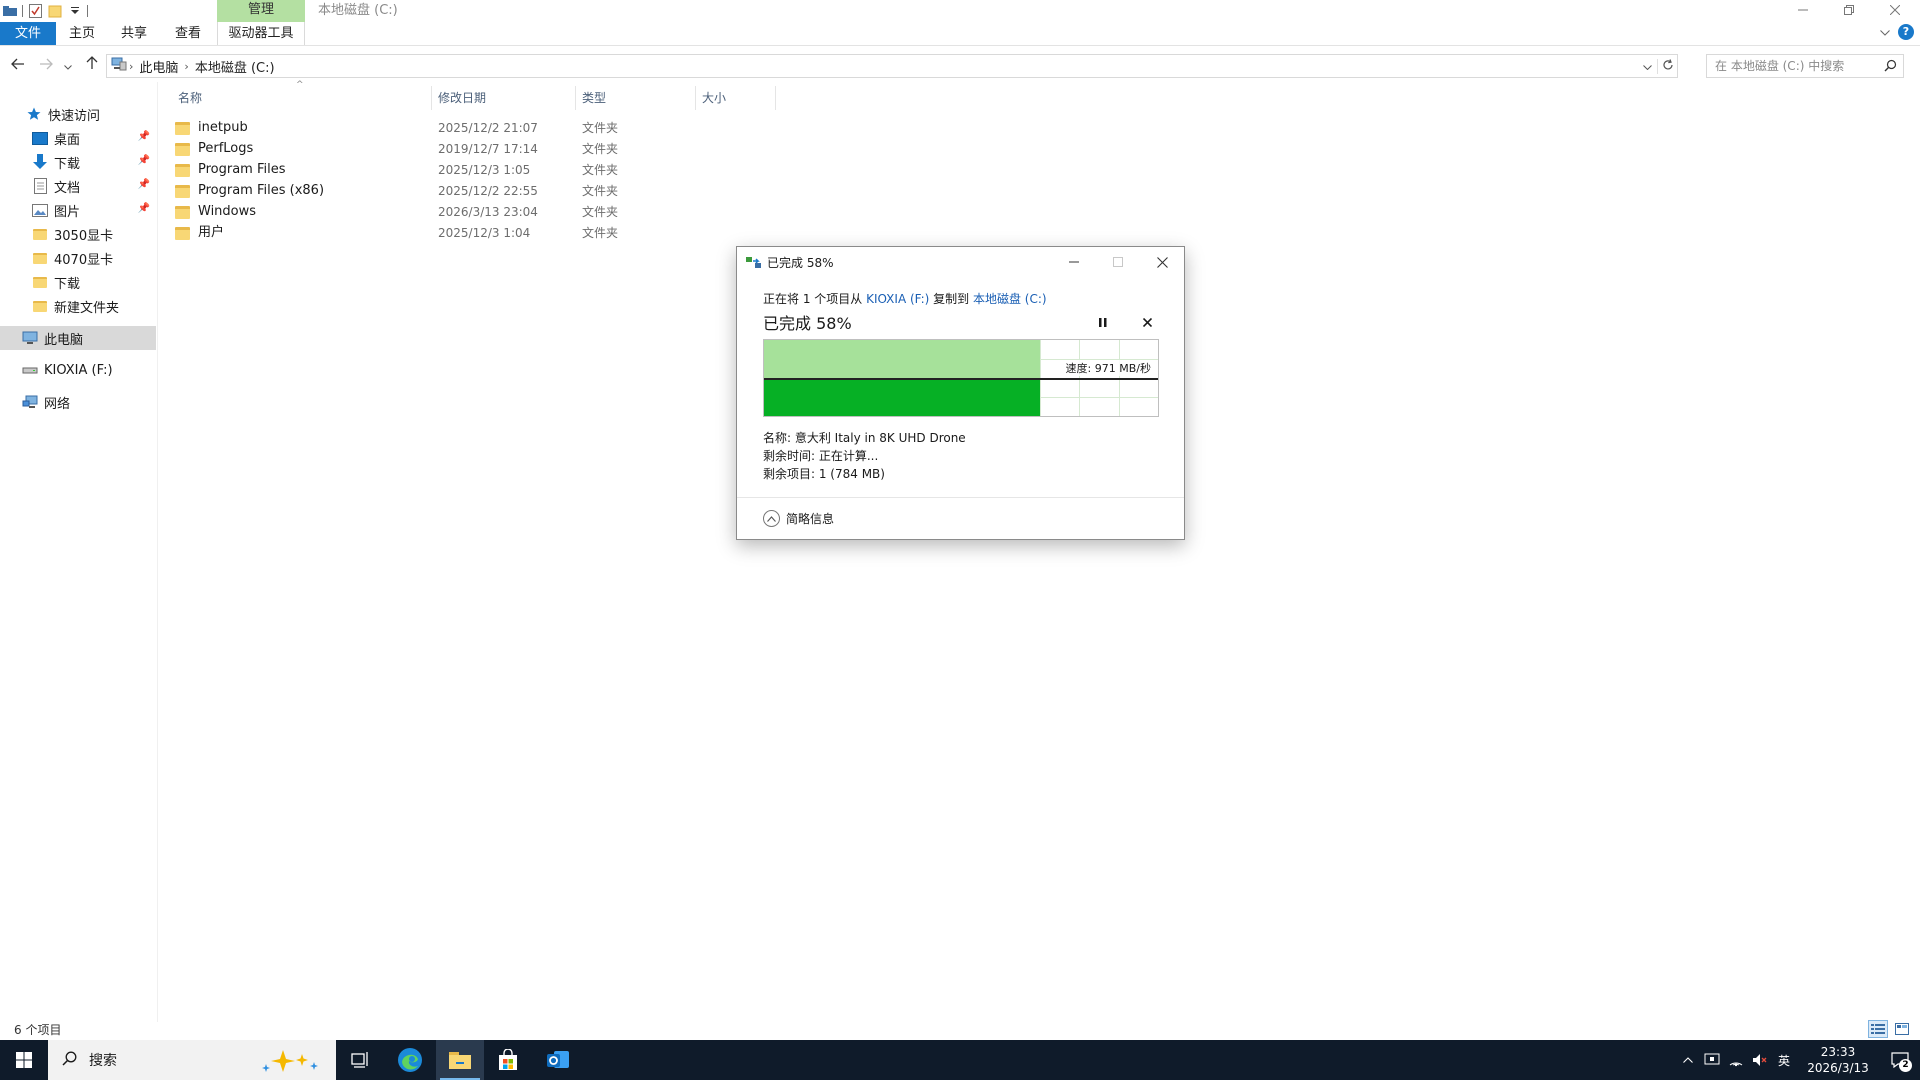 Image resolution: width=1920 pixels, height=1080 pixels. I want to click on clock: 23:33 2026/3/13, so click(1838, 1060).